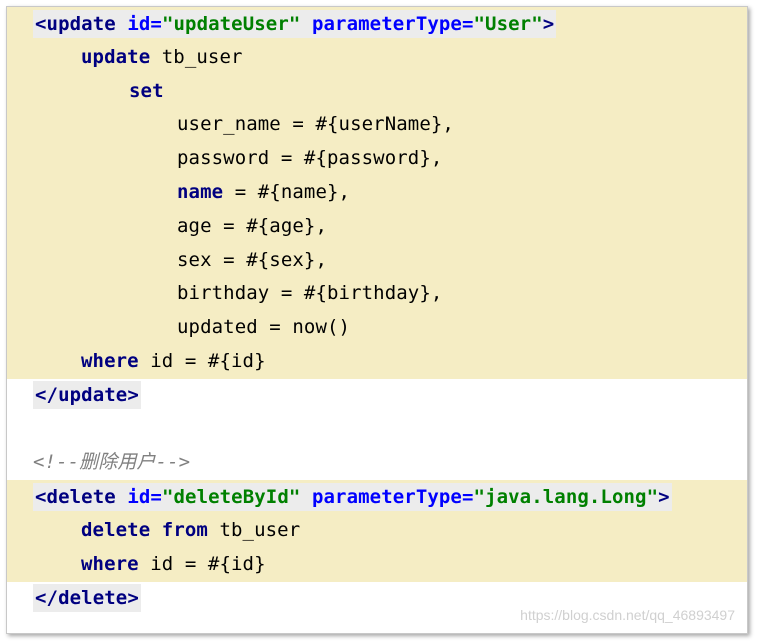 The height and width of the screenshot is (643, 758). I want to click on delete-close-tag: </delete>, so click(87, 598).